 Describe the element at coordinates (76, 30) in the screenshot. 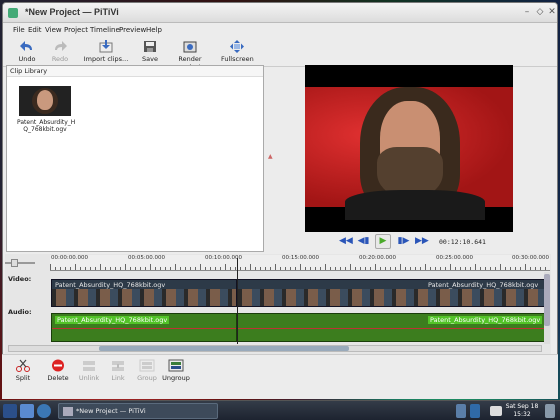

I see `menu-project: Project` at that location.